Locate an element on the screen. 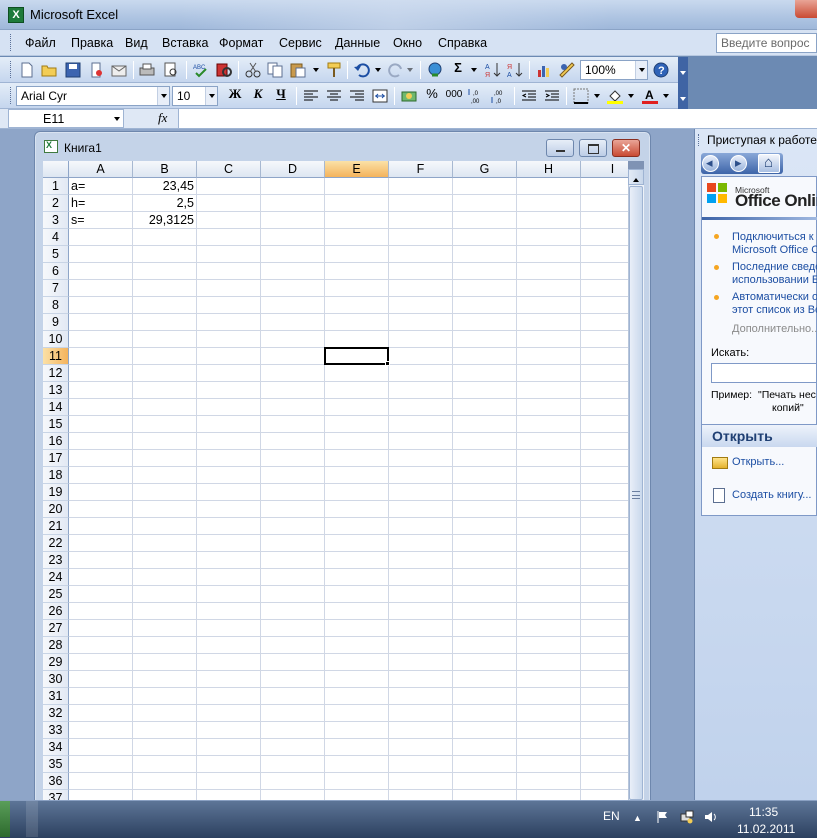  volume-icon is located at coordinates (711, 817).